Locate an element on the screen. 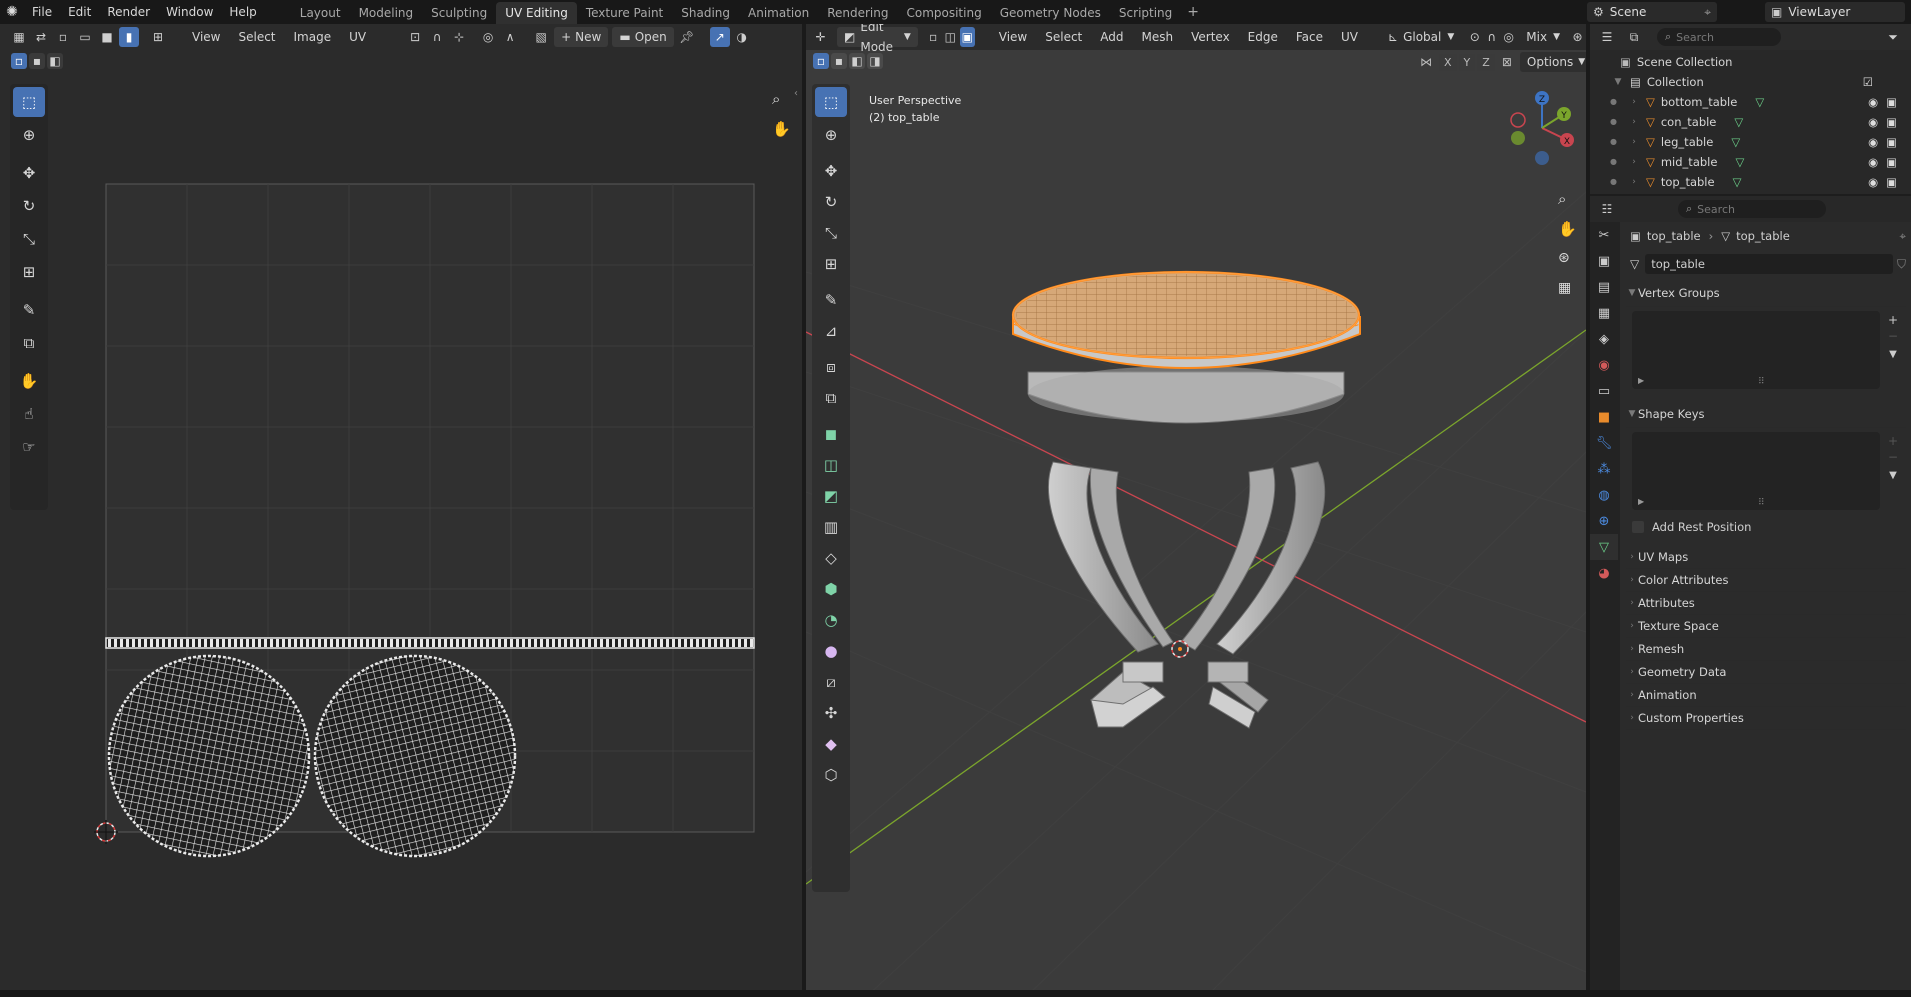 The width and height of the screenshot is (1911, 997). edge-mode-icon: ◫ is located at coordinates (950, 37).